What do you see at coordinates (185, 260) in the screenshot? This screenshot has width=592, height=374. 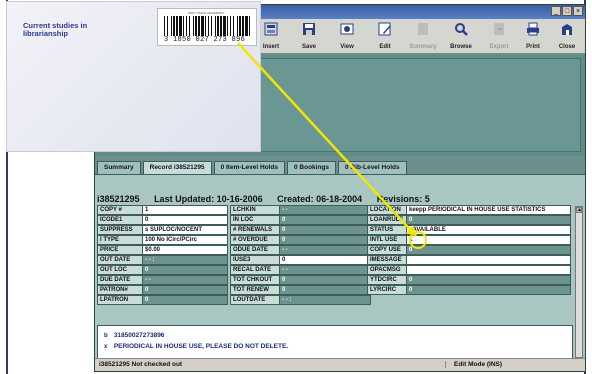 I see `field-value-out-date: - - :` at bounding box center [185, 260].